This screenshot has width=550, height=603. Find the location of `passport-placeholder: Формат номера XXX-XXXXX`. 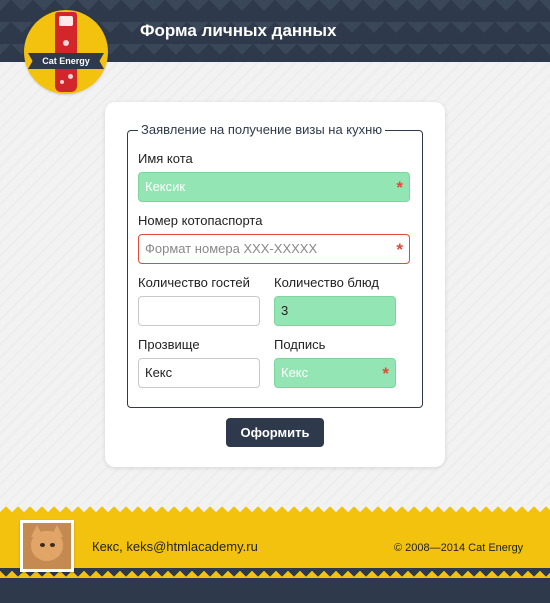

passport-placeholder: Формат номера XXX-XXXXX is located at coordinates (231, 248).